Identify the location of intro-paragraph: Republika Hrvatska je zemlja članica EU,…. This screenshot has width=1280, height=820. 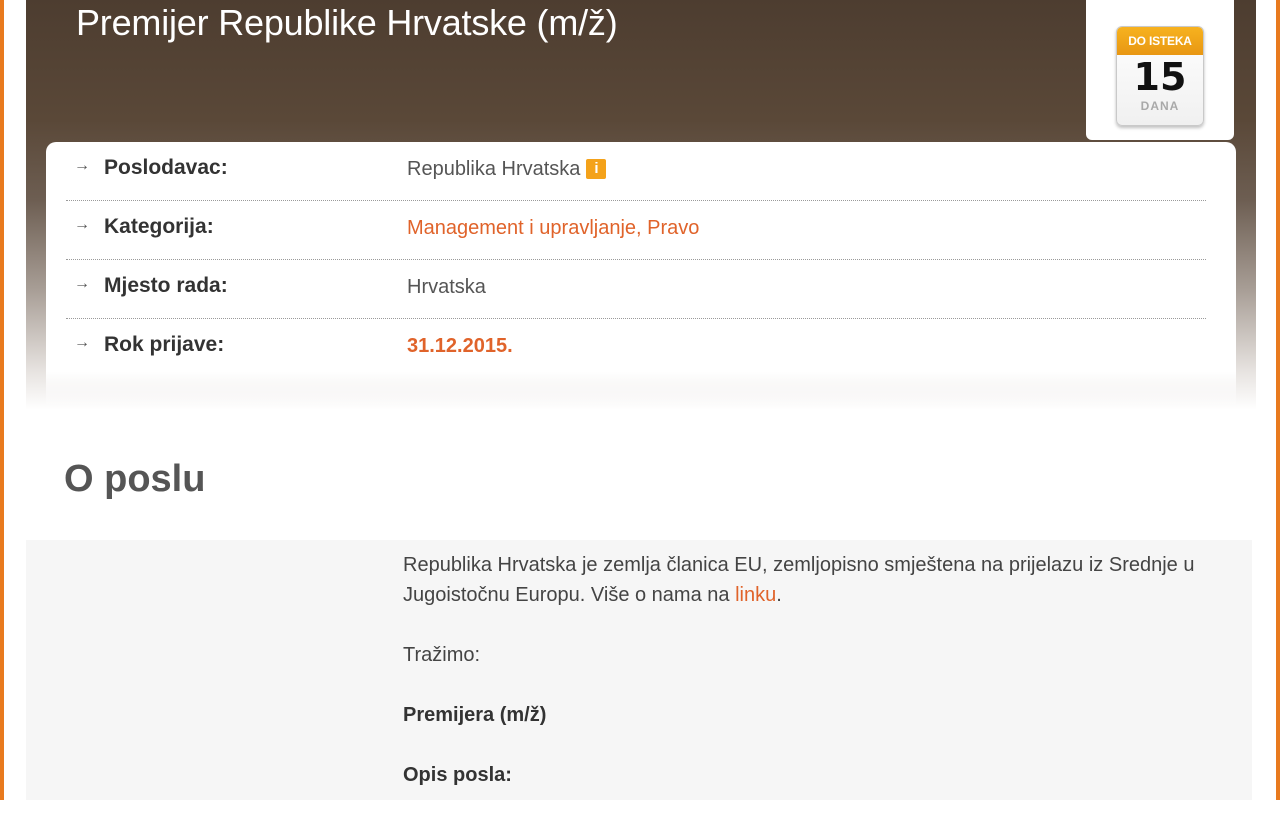
(818, 580).